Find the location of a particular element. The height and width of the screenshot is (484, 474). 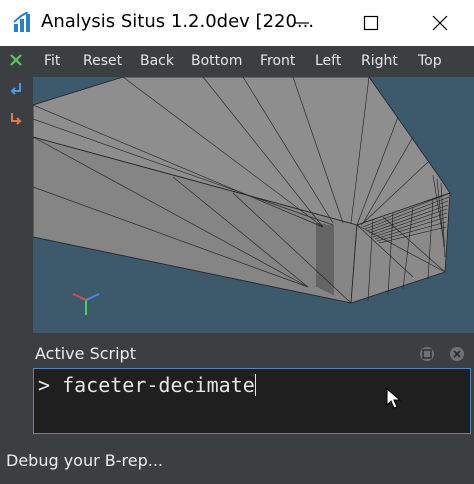

undo-arrow-icon is located at coordinates (16, 88).